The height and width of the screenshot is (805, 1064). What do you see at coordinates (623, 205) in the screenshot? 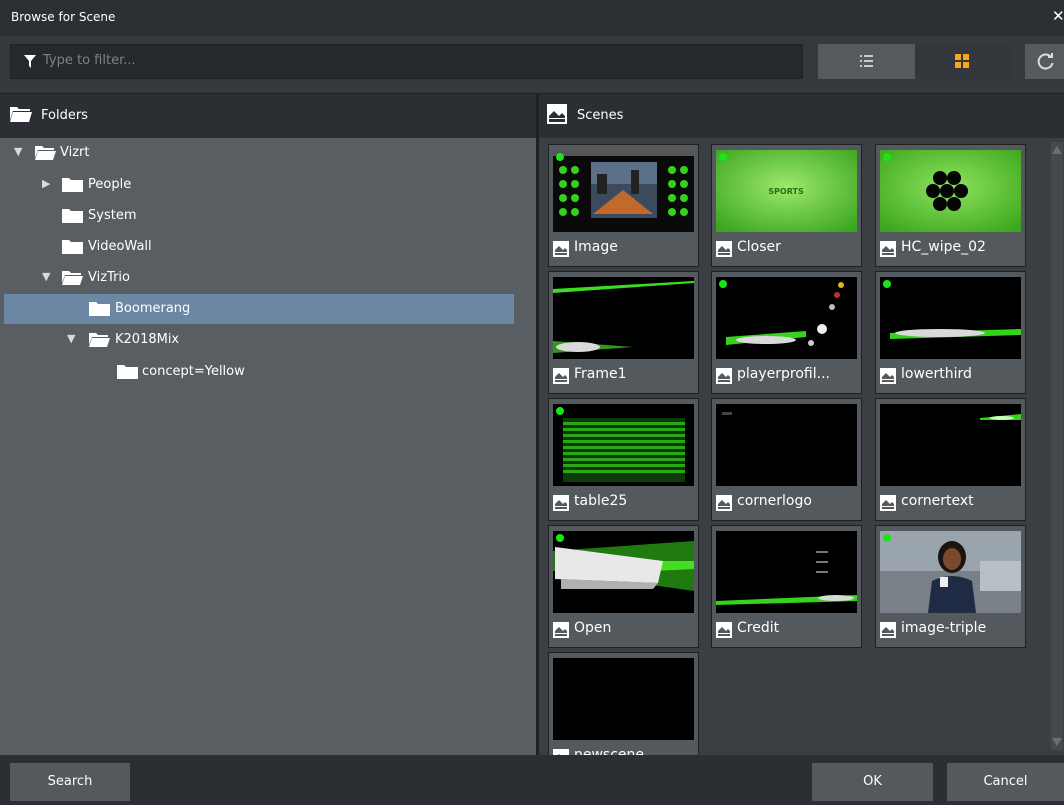
I see `scene-card-image: Image` at bounding box center [623, 205].